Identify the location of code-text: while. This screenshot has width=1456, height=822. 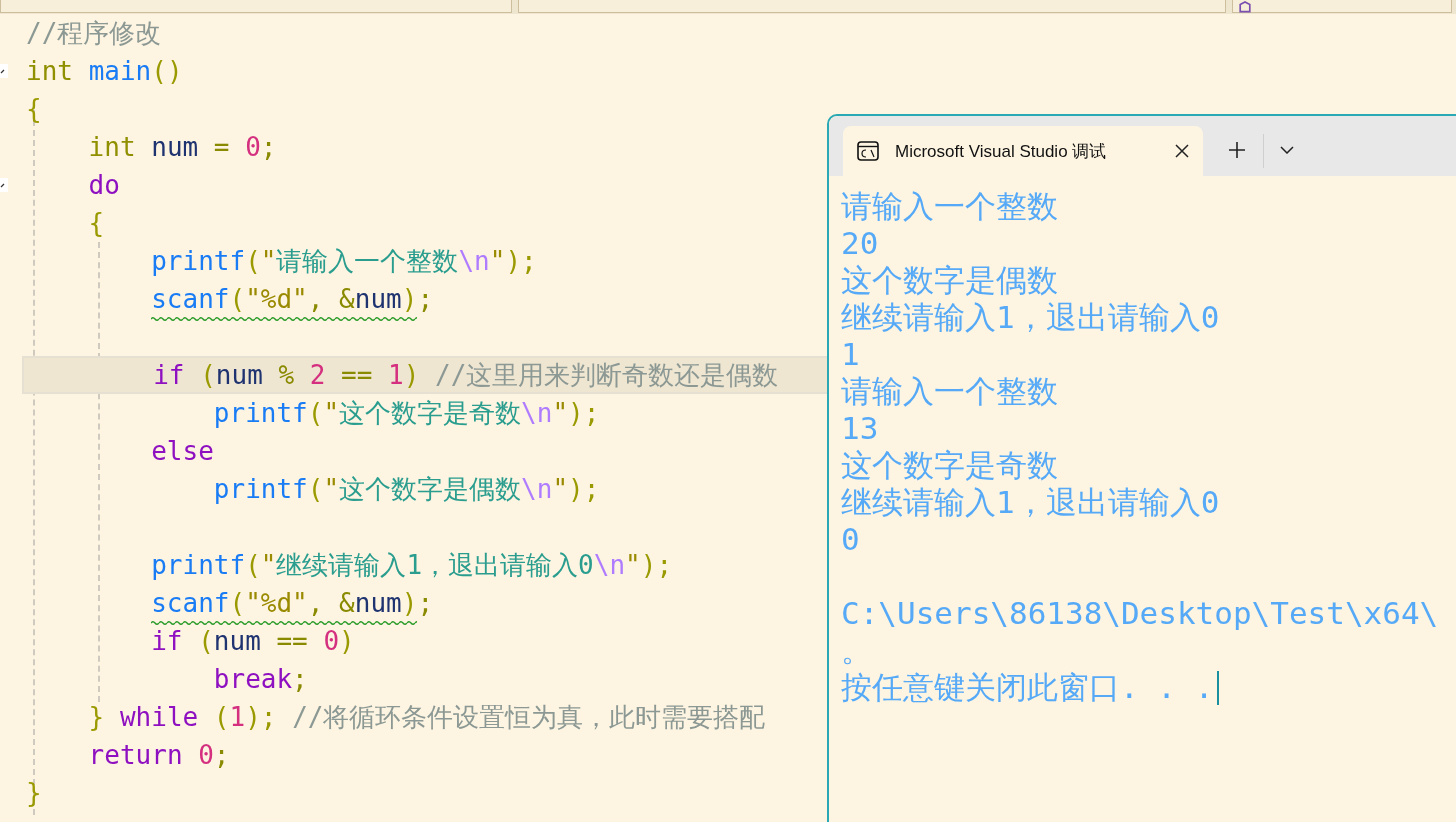
(159, 717).